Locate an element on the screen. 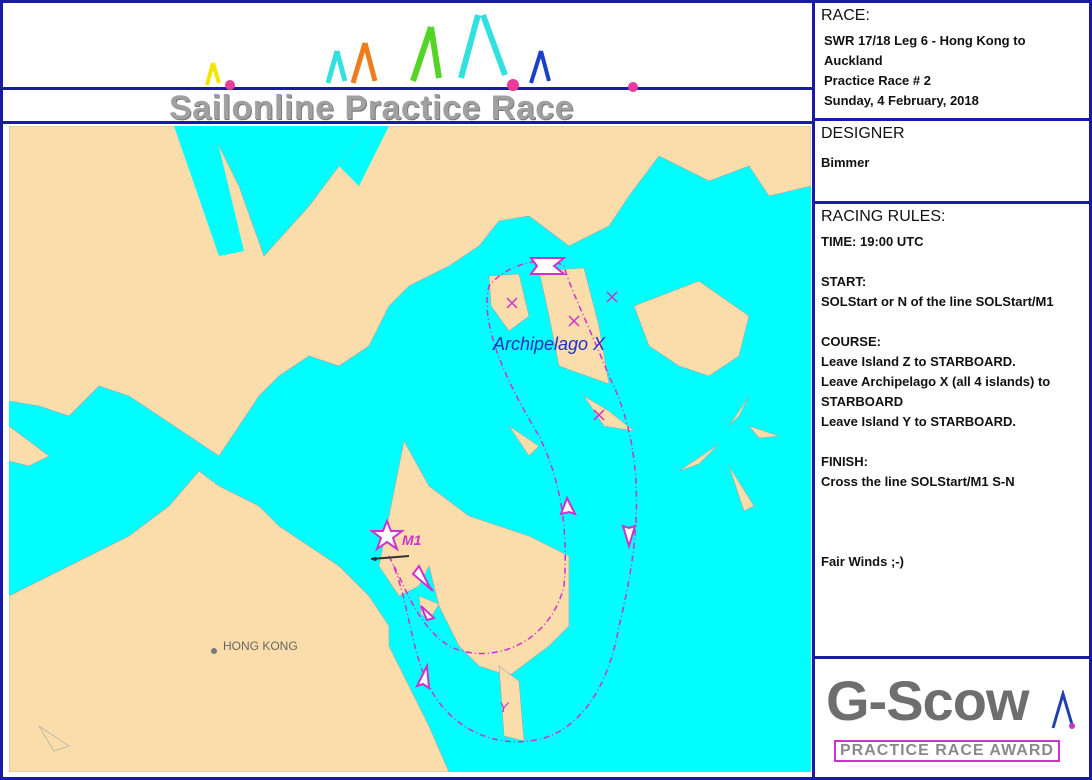  award-sail-icon is located at coordinates (1063, 709).